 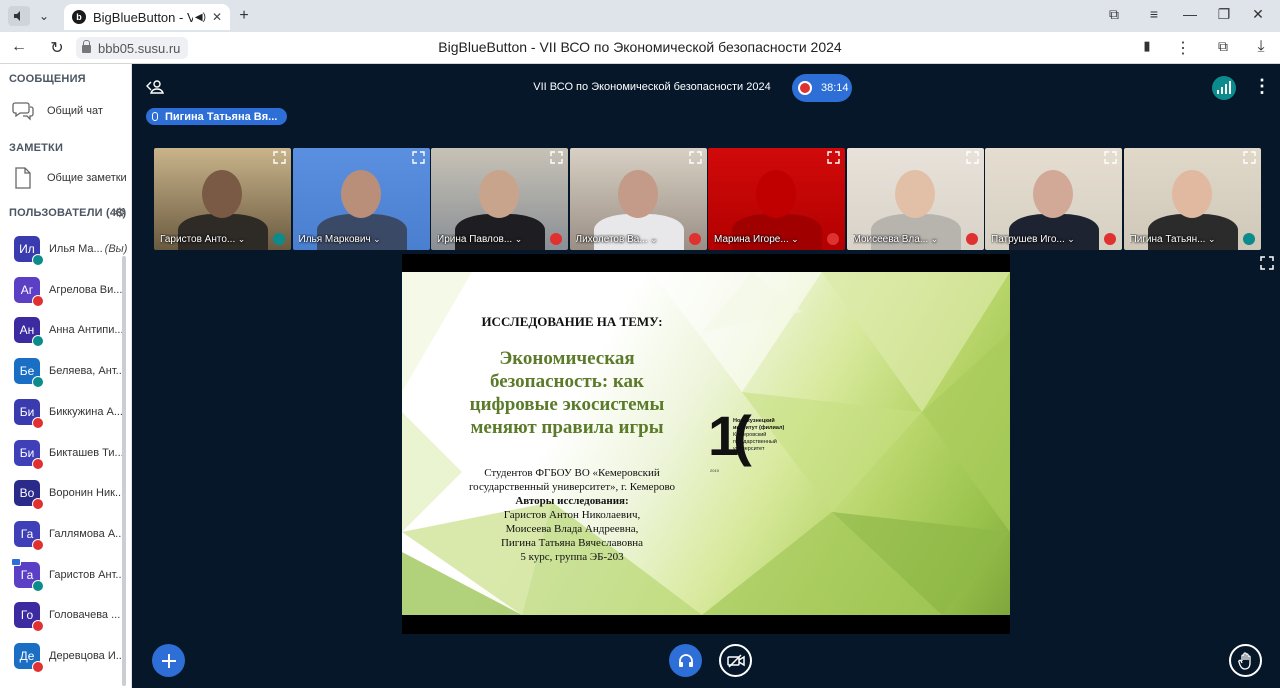 I want to click on restore-icon: ❐, so click(x=1224, y=14).